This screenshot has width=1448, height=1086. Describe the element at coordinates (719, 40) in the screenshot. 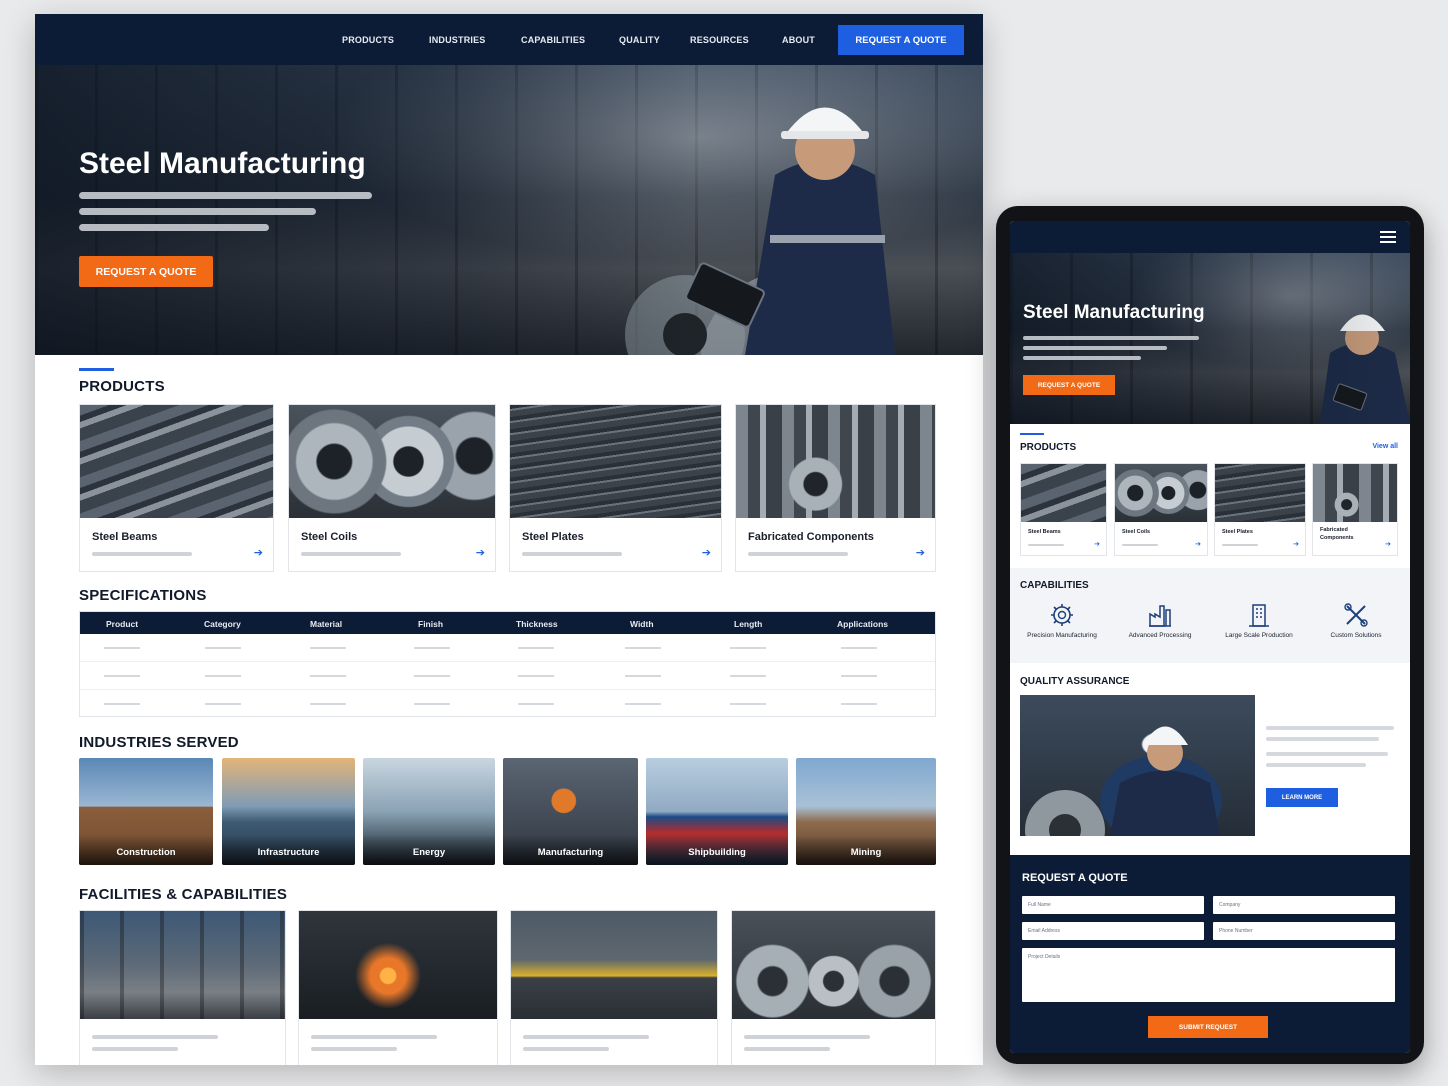

I see `nav-resources: RESOURCES` at that location.